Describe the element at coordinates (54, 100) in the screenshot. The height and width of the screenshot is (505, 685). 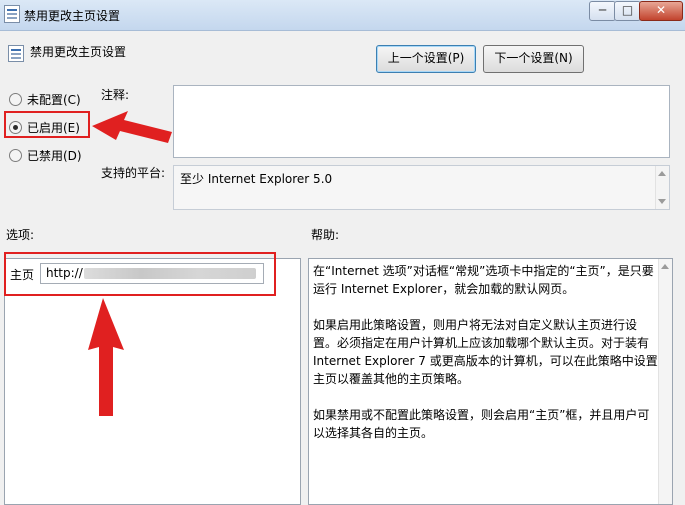
I see `radio-label: 未配置(C)` at that location.